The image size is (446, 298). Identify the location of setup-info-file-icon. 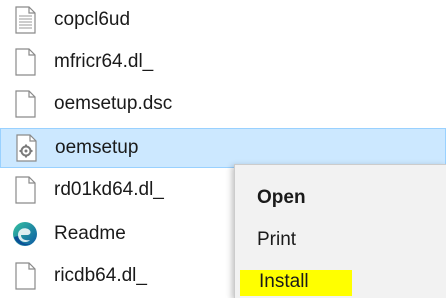
(26, 148).